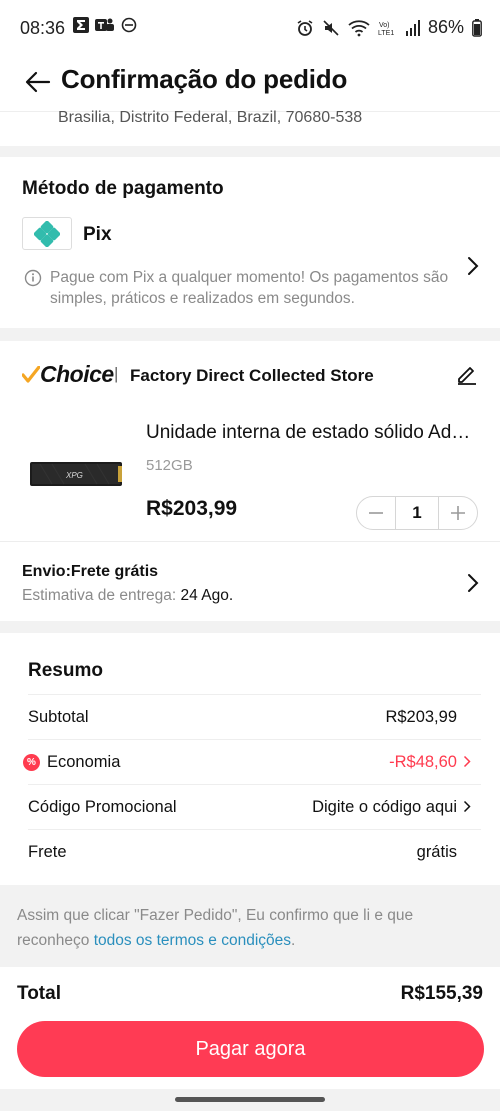 The width and height of the screenshot is (500, 1111). Describe the element at coordinates (477, 27) in the screenshot. I see `battery-icon` at that location.